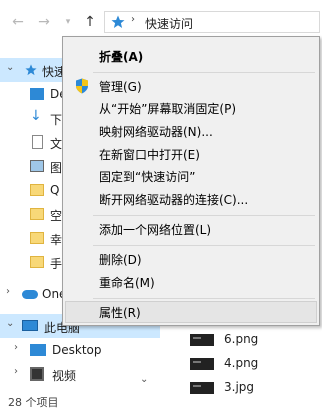  Describe the element at coordinates (144, 379) in the screenshot. I see `scroll-down-arrow-icon: ⌄` at that location.